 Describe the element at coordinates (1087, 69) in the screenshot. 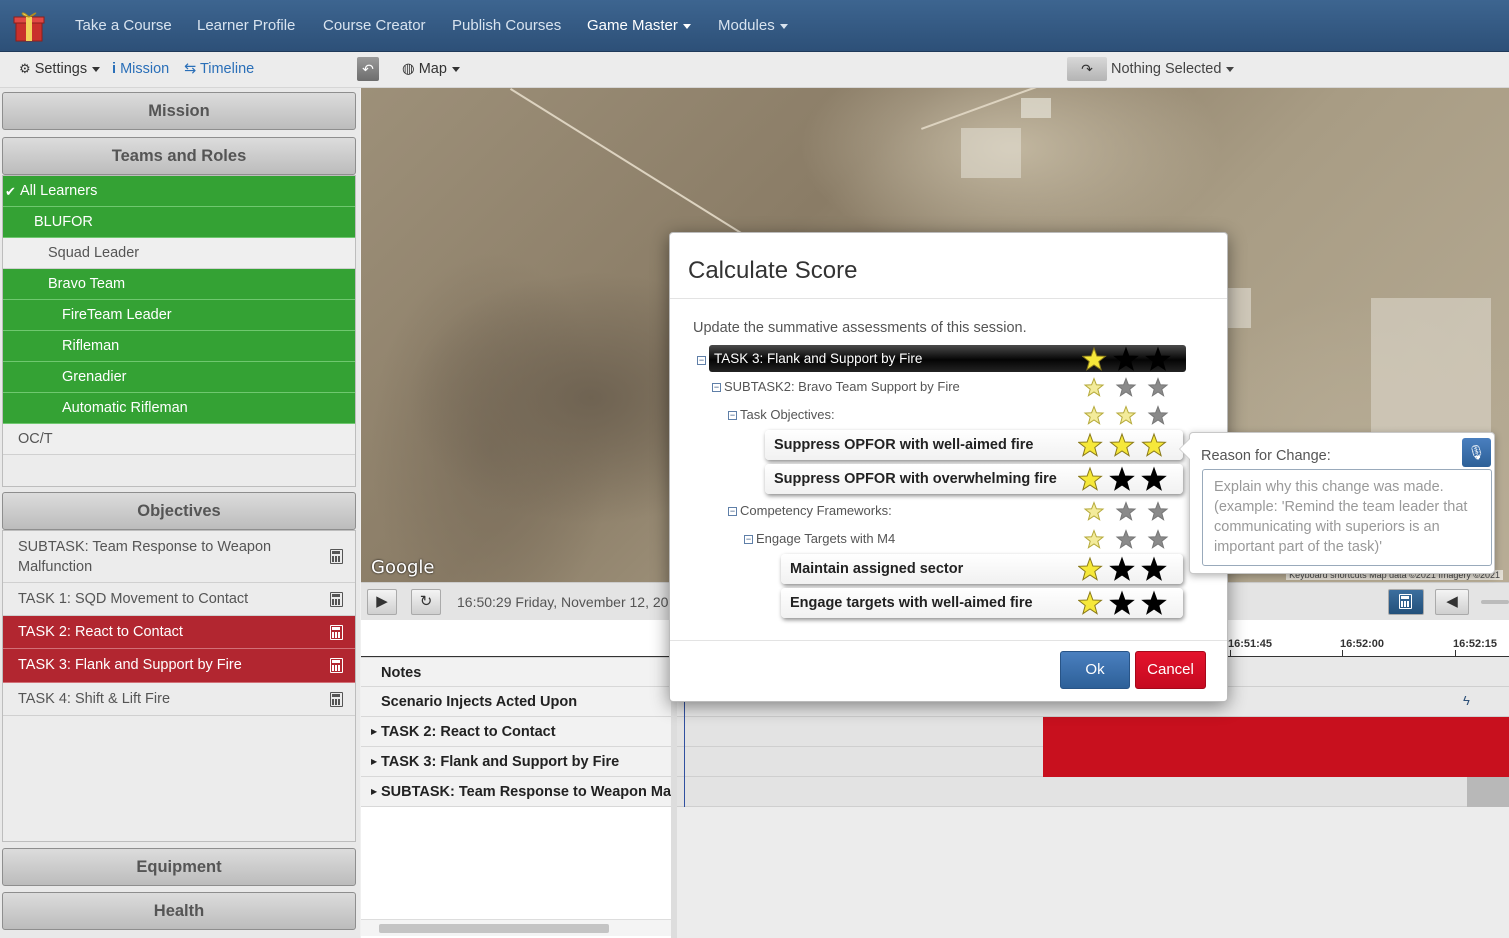

I see `collapse-right-button: ↷` at that location.